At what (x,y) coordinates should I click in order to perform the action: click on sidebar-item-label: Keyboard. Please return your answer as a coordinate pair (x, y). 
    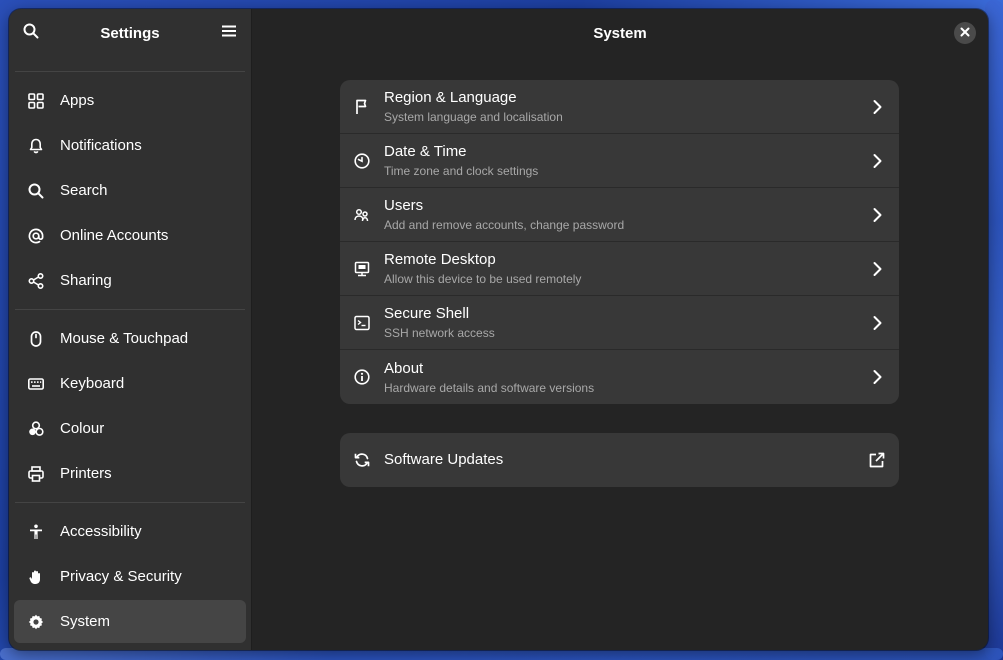
    Looking at the image, I should click on (92, 383).